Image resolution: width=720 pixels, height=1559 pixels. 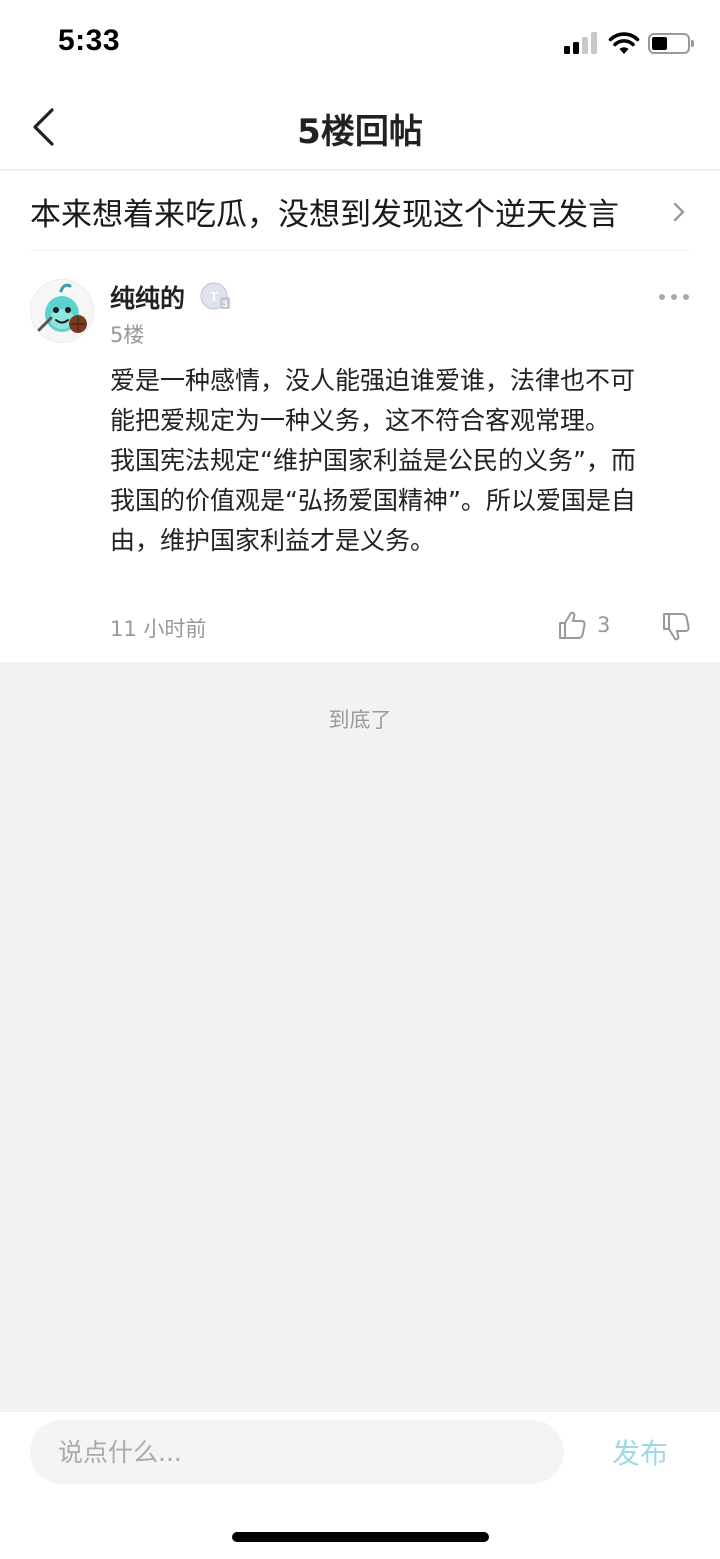 I want to click on thread-title: 本来想着来吃瓜，没想到发现这个逆天发言, so click(x=324, y=215).